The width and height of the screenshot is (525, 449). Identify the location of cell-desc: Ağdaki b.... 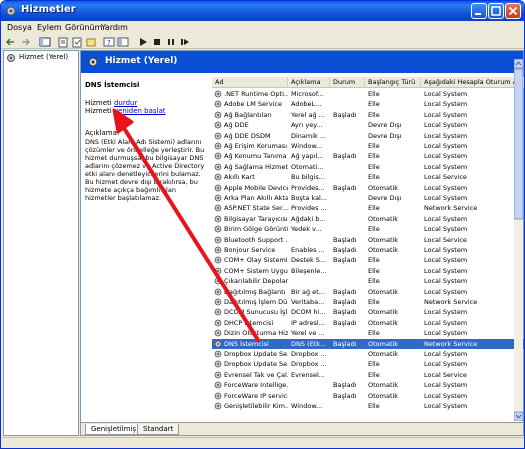
(308, 218).